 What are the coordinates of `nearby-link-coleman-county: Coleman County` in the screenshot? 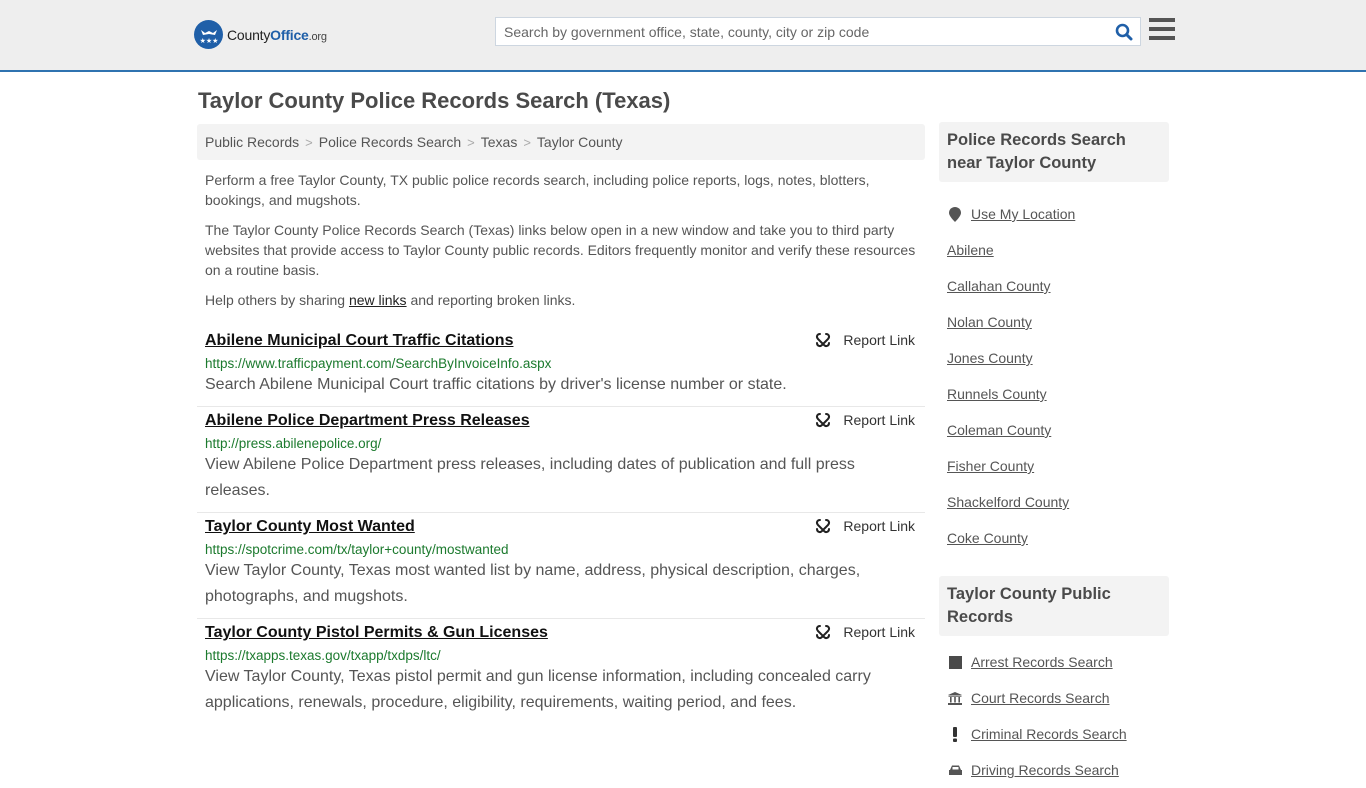 It's located at (999, 430).